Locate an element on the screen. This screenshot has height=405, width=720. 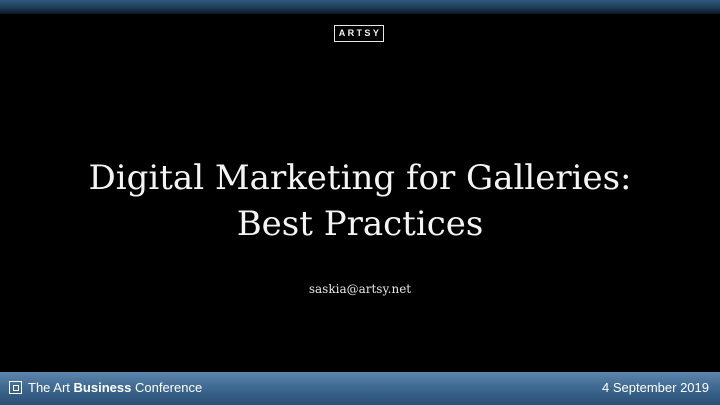
conference-name-suffix: Conference is located at coordinates (168, 387).